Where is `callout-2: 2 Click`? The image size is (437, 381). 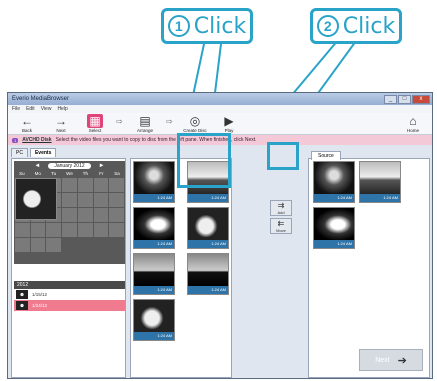 callout-2: 2 Click is located at coordinates (356, 26).